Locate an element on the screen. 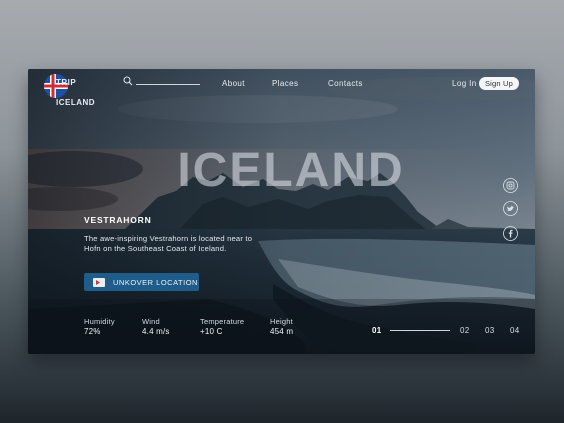  uncover-location-label: UNKOVER LOCATION is located at coordinates (155, 282).